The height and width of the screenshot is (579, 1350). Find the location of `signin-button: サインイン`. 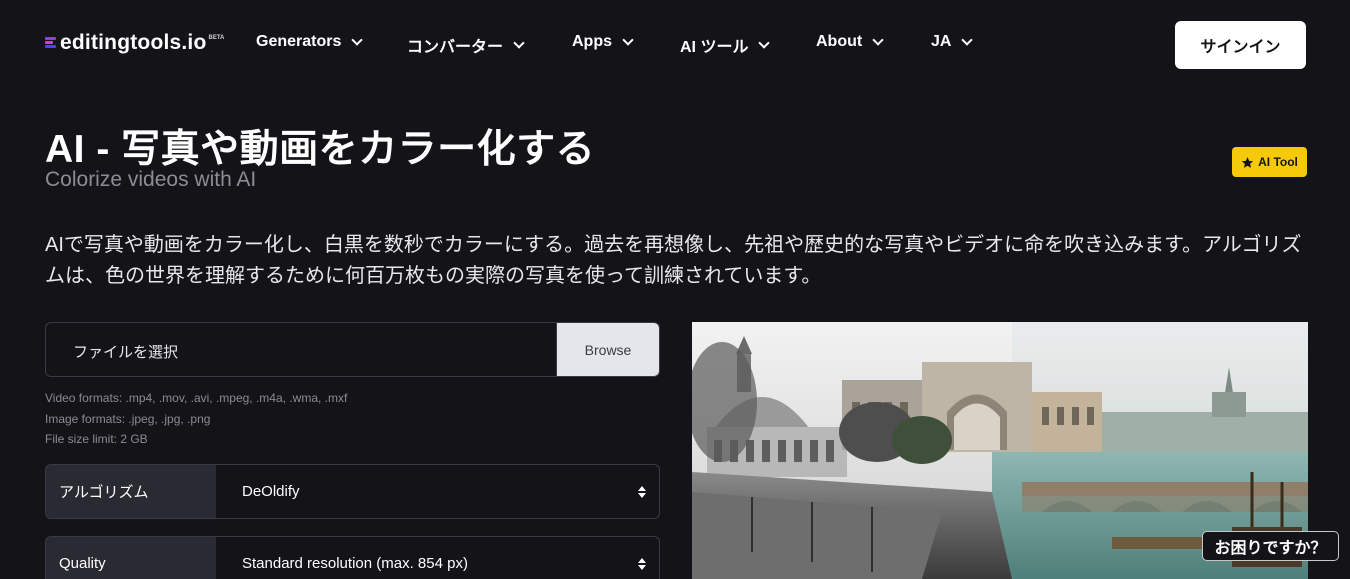

signin-button: サインイン is located at coordinates (1240, 45).